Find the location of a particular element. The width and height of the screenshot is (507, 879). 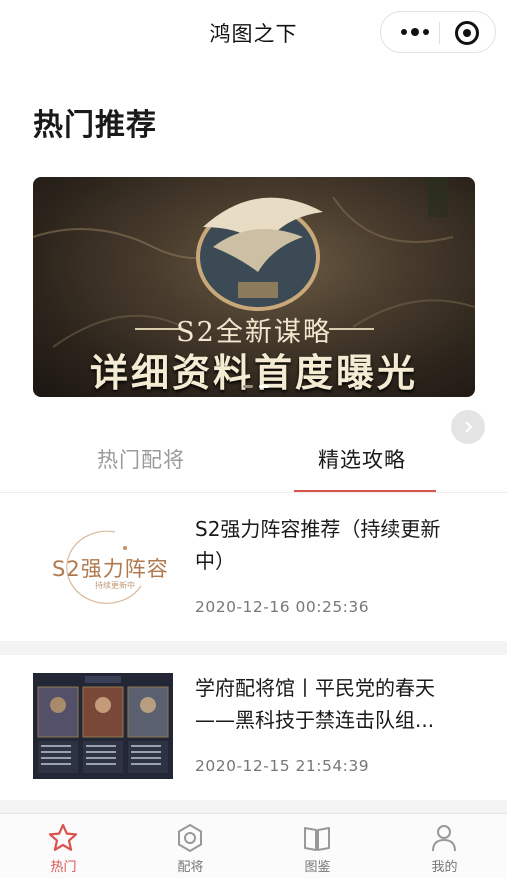

article-title: S2强力阵容推荐（持续更新中） is located at coordinates (332, 545).